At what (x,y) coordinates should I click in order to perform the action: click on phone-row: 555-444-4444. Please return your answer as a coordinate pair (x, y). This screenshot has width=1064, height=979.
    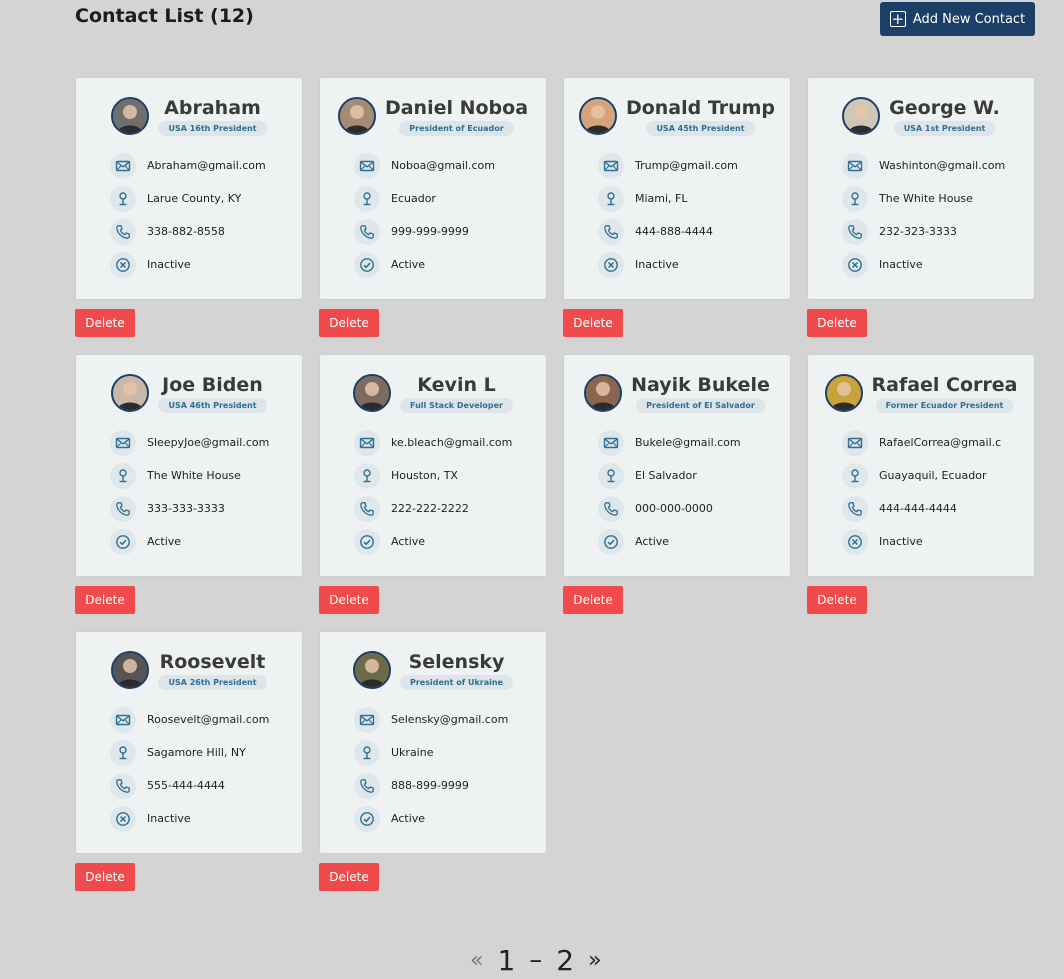
    Looking at the image, I should click on (206, 785).